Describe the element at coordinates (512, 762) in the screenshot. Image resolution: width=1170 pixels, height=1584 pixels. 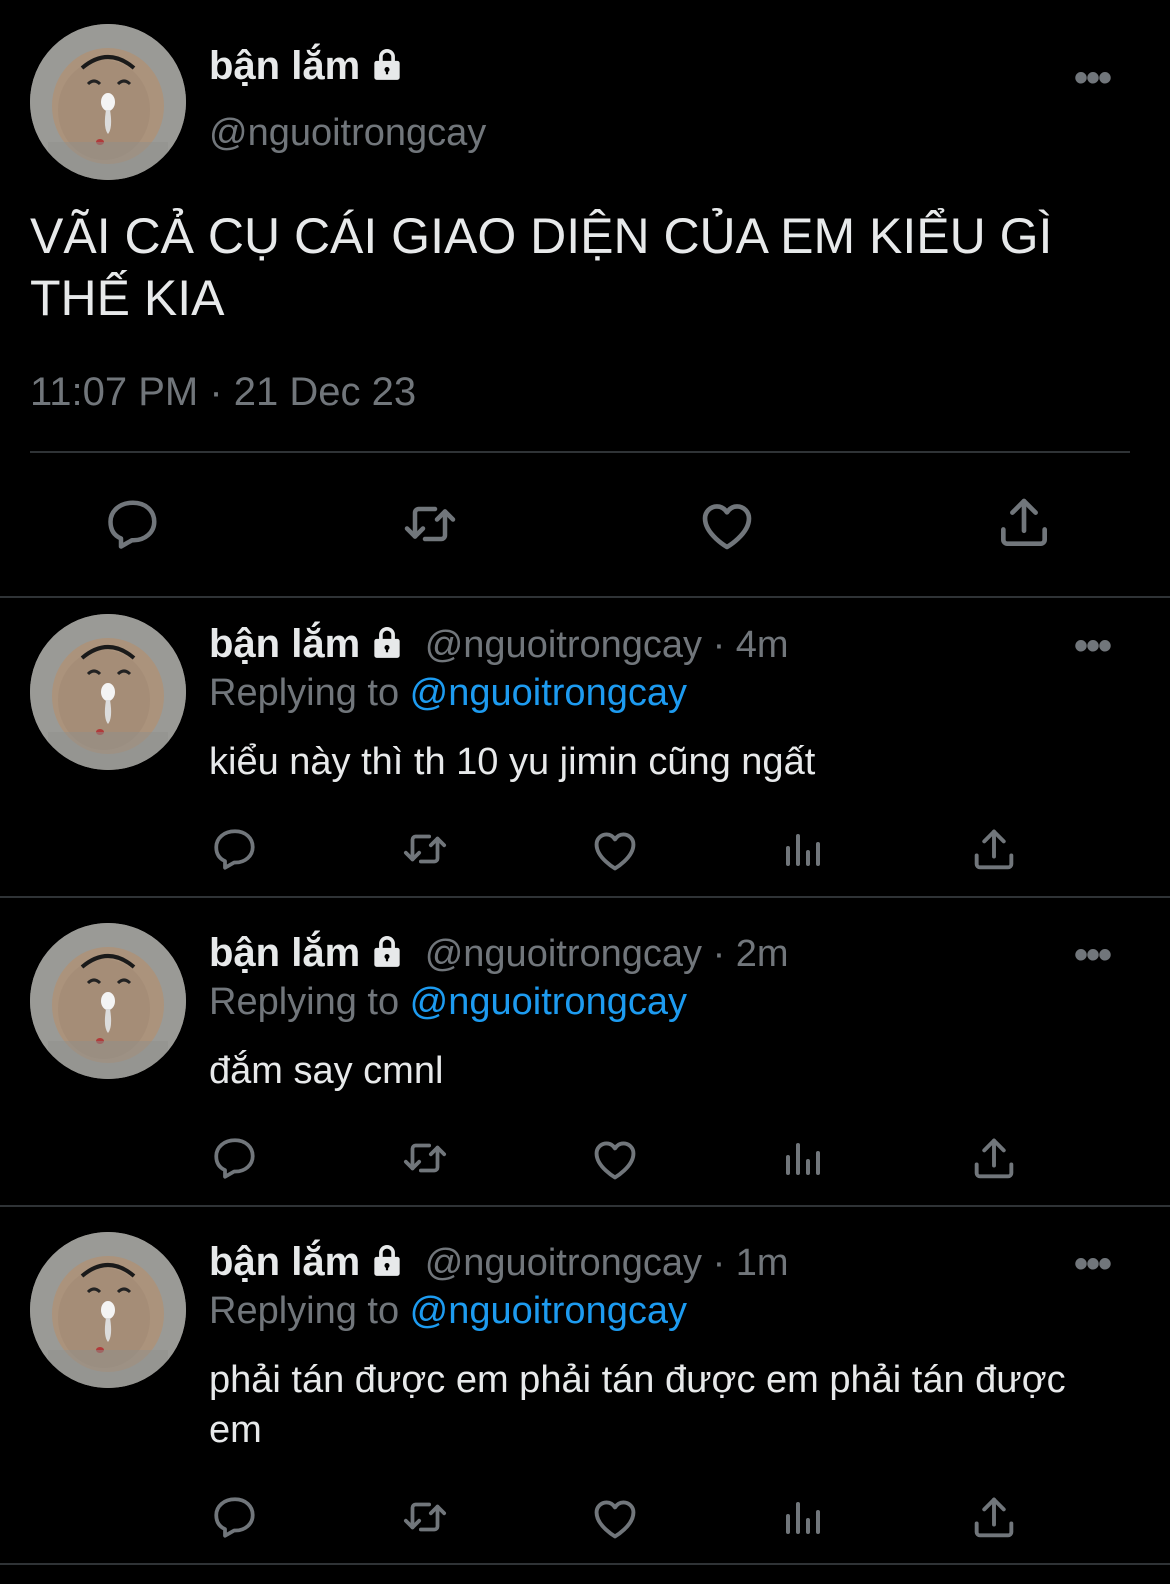
I see `tweet-text: kiểu này thì th 10 yu jimin cũng ngất` at that location.